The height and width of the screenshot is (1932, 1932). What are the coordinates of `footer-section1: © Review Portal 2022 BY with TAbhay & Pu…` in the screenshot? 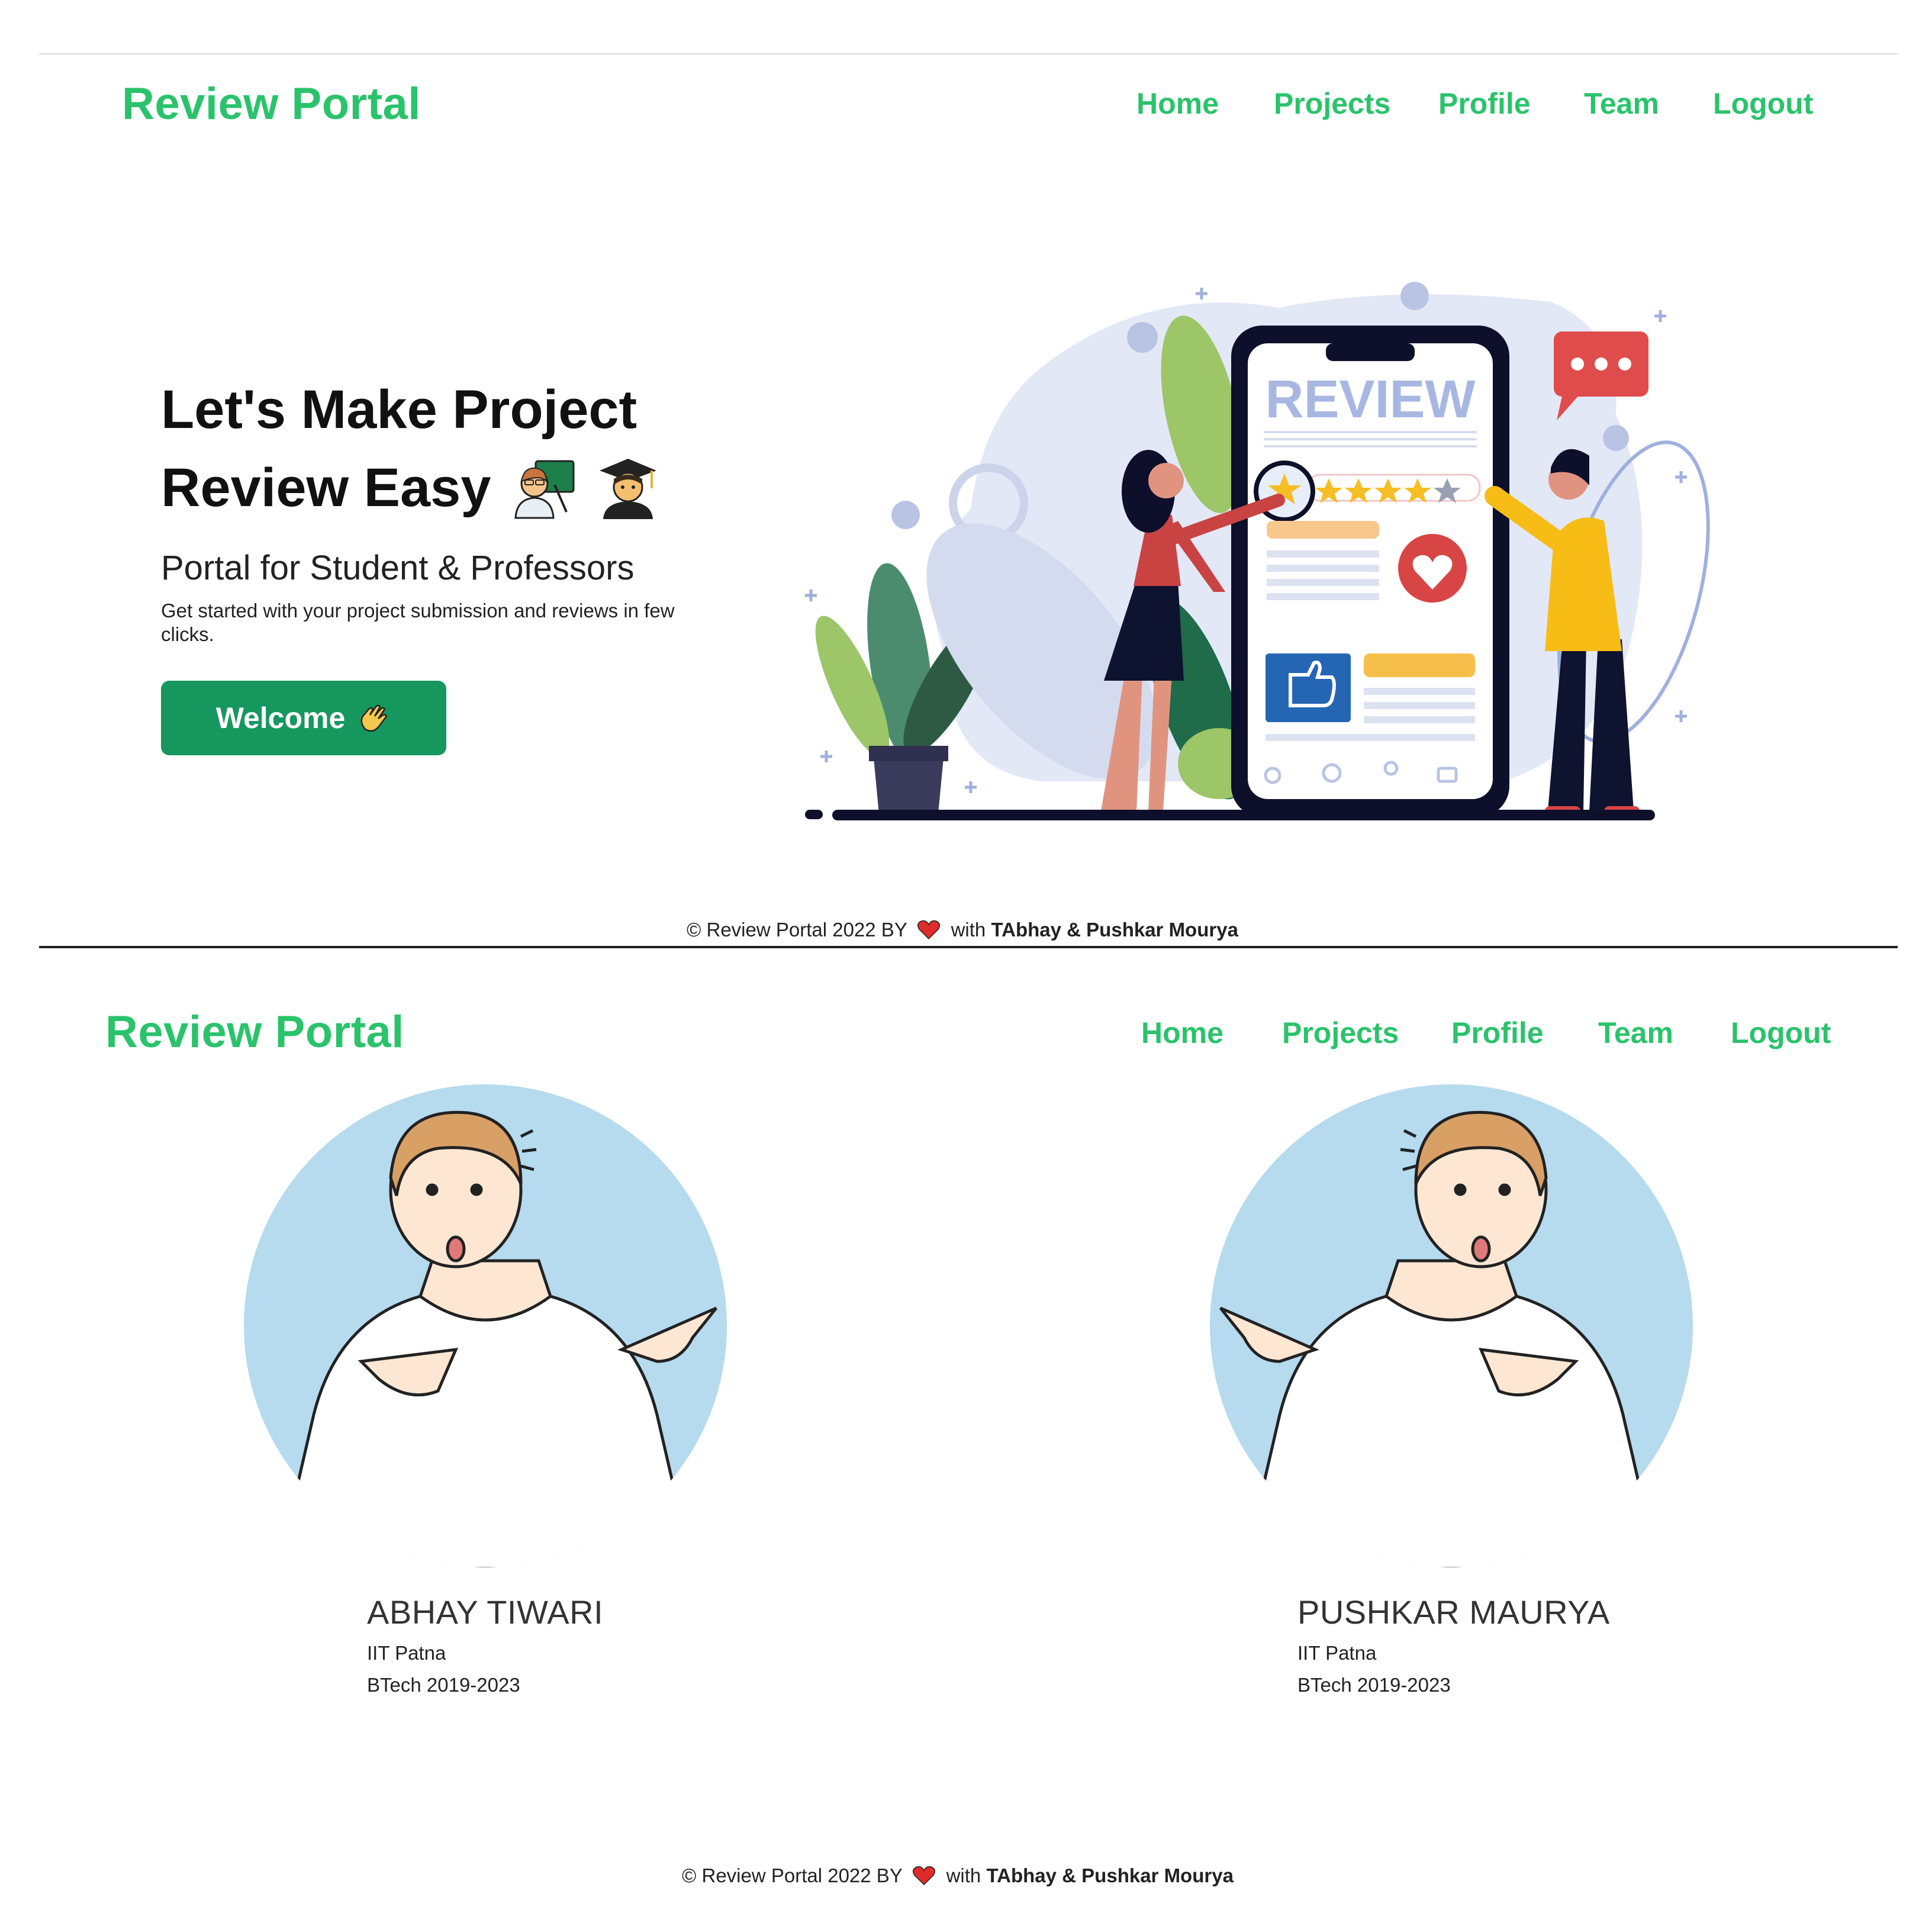 It's located at (963, 930).